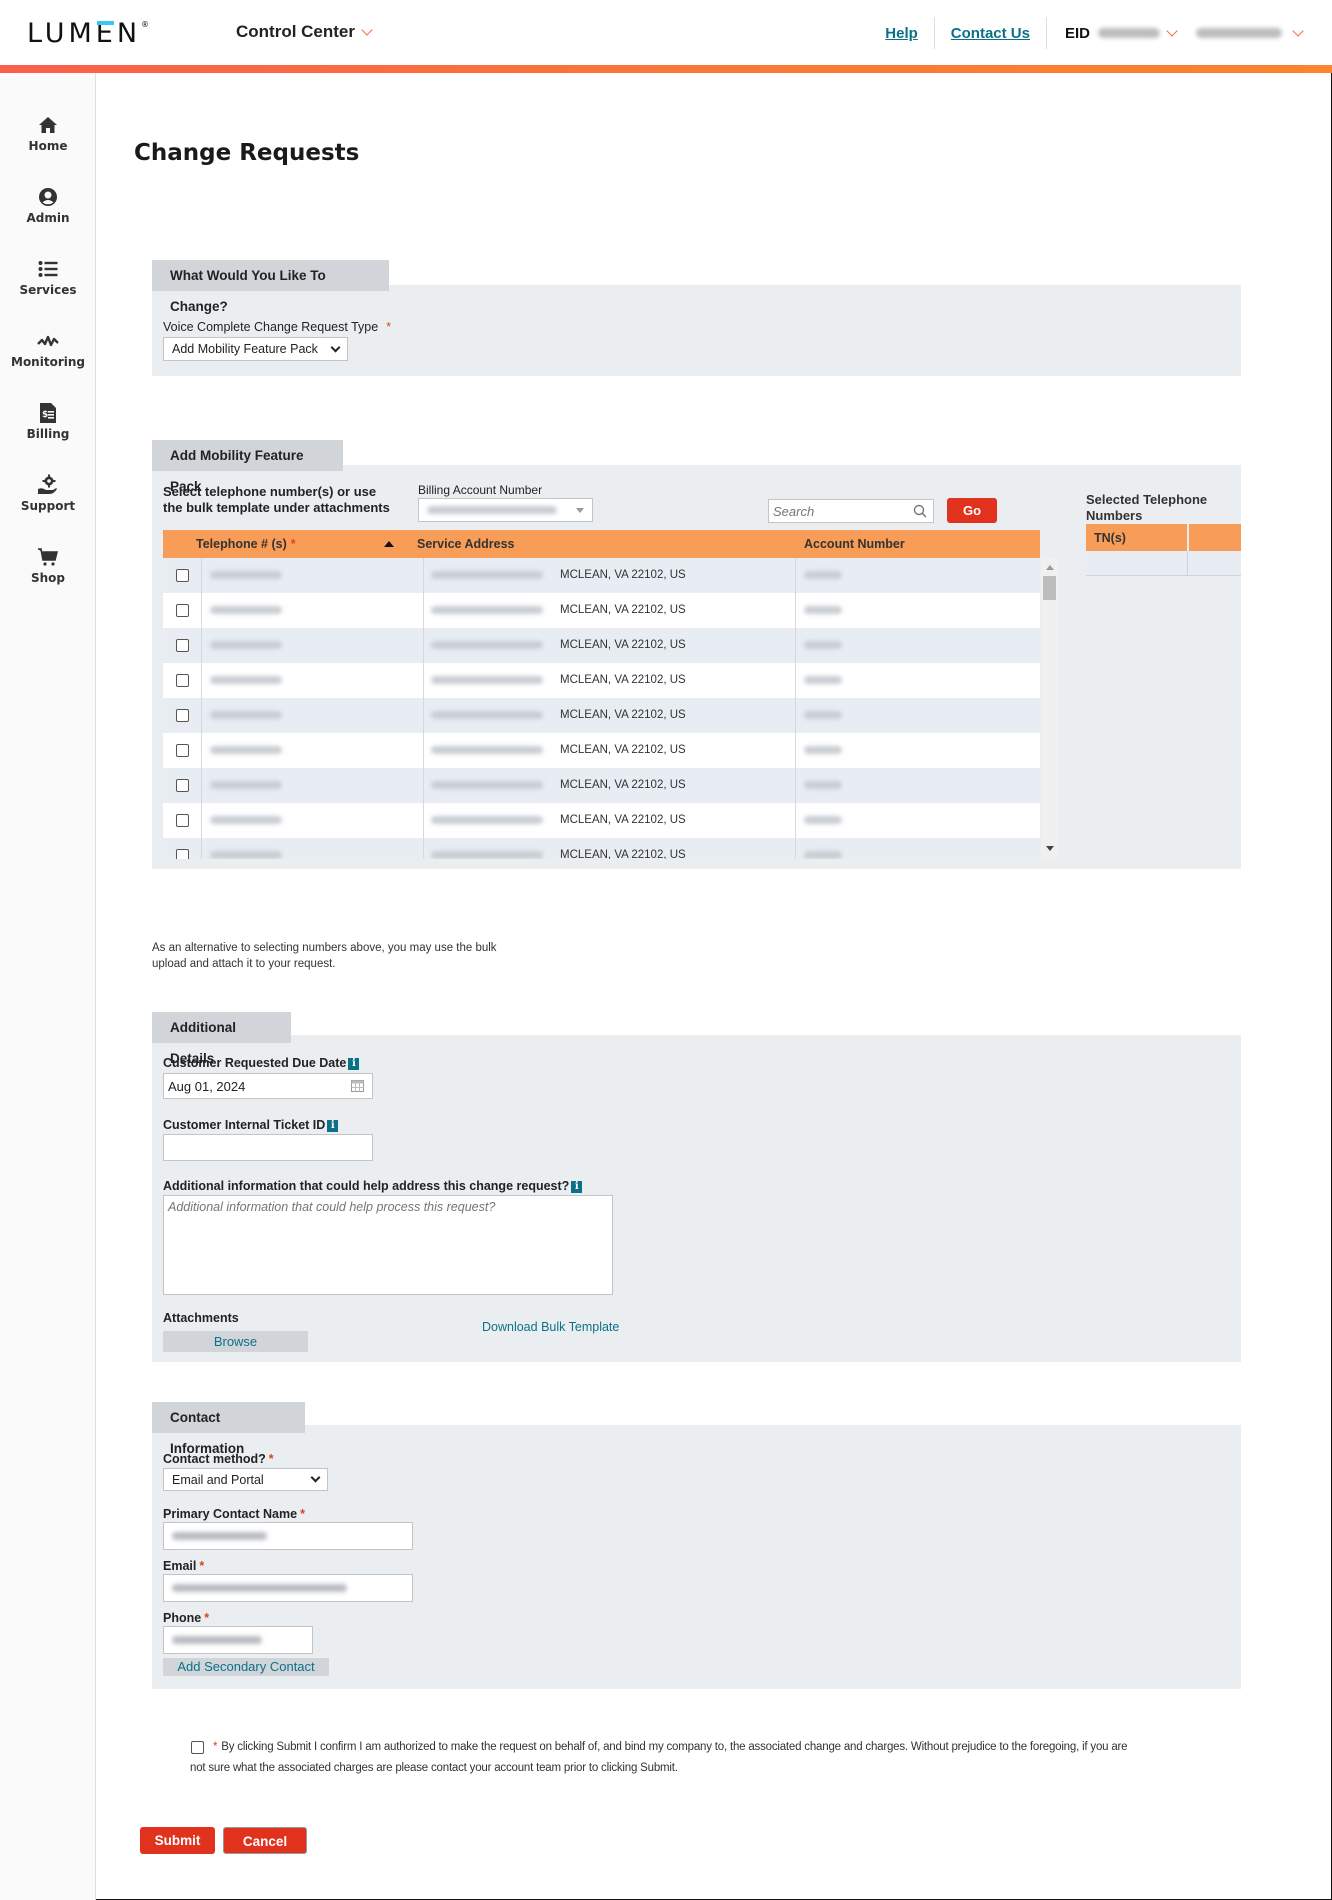 Image resolution: width=1332 pixels, height=1900 pixels. Describe the element at coordinates (1147, 507) in the screenshot. I see `selected-tn-title: Selected Telephone Numbers` at that location.